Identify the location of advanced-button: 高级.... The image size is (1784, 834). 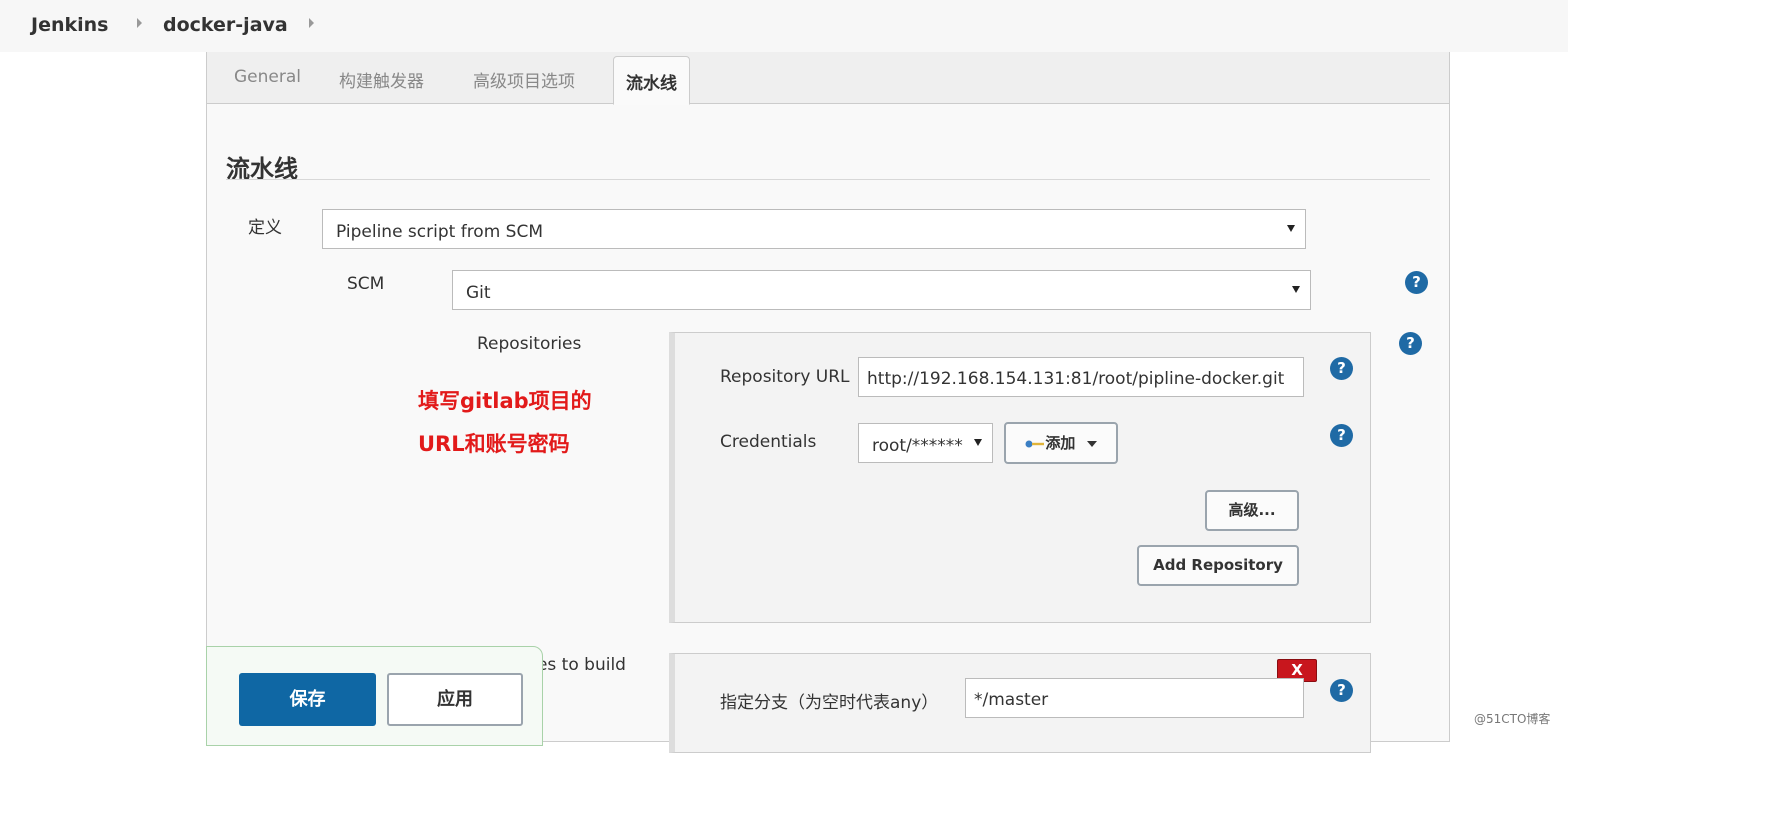
(1252, 510).